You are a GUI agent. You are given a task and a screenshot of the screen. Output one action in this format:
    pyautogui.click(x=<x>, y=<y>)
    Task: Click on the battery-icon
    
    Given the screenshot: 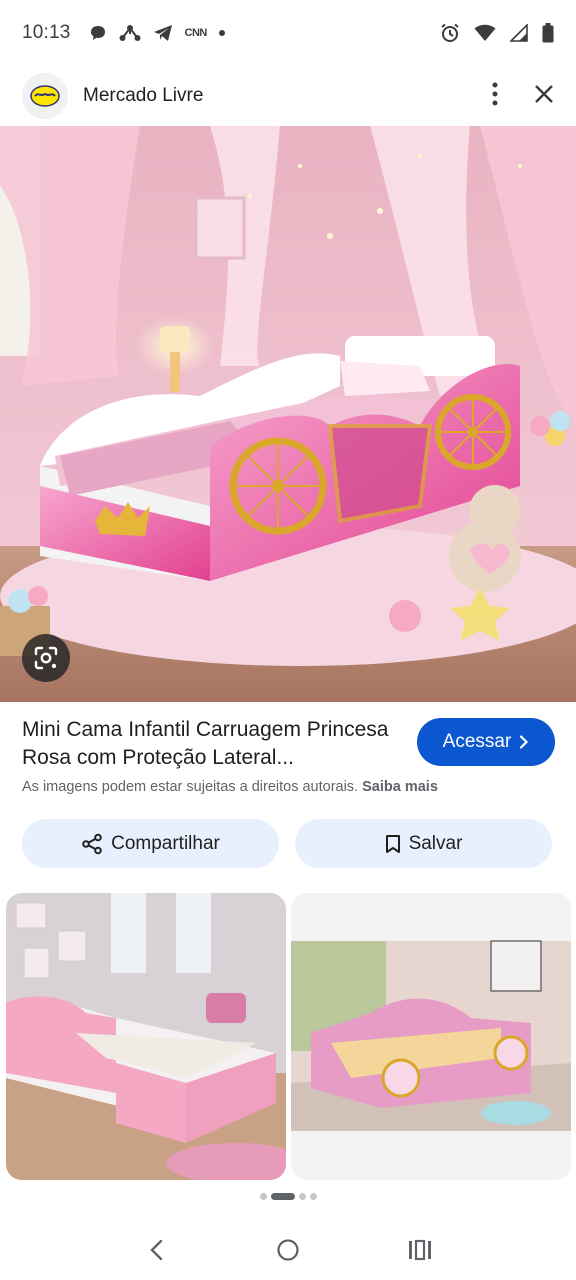 What is the action you would take?
    pyautogui.click(x=548, y=33)
    